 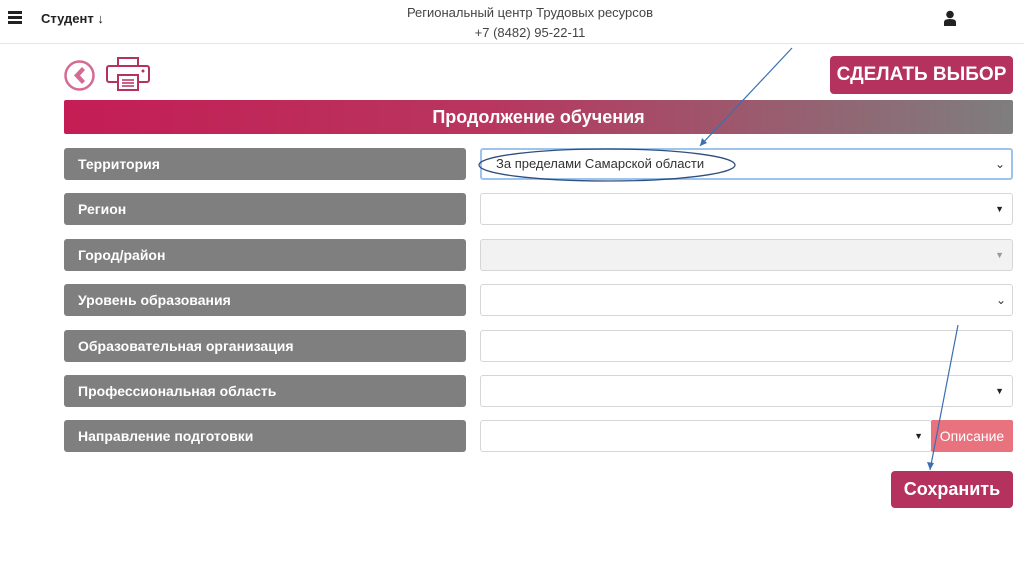 What do you see at coordinates (950, 18) in the screenshot?
I see `user-icon` at bounding box center [950, 18].